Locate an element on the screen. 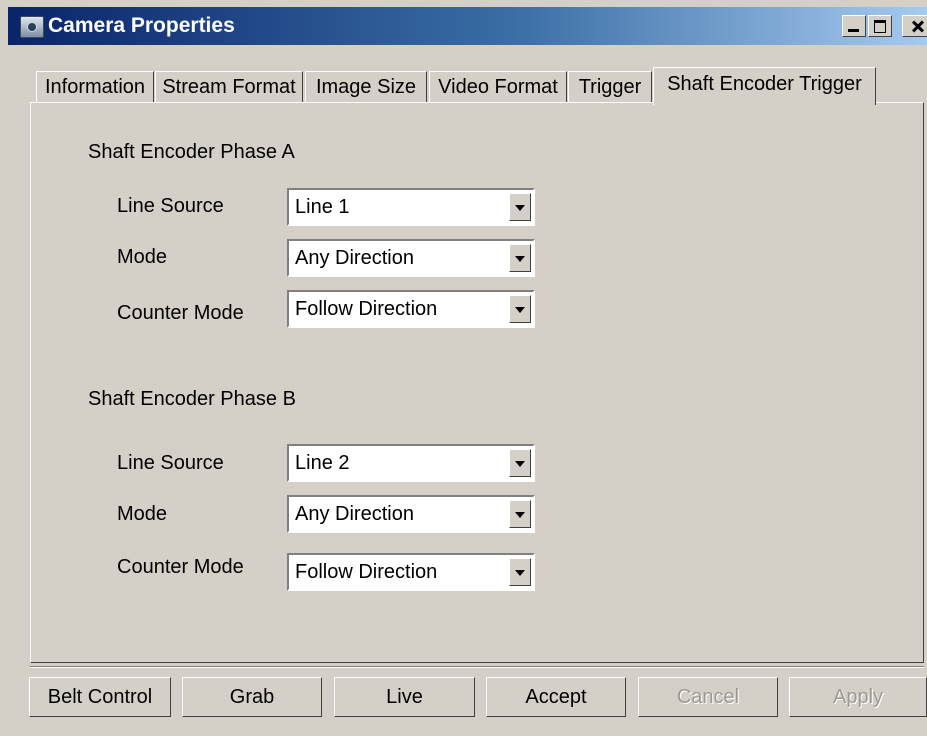  phase-b-mode-label: Mode is located at coordinates (142, 514).